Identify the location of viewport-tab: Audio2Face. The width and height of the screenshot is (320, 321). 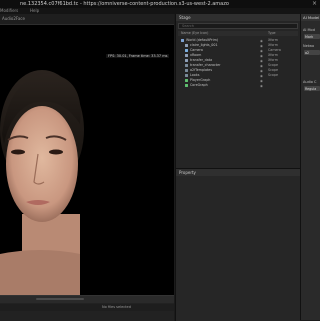
(13, 18).